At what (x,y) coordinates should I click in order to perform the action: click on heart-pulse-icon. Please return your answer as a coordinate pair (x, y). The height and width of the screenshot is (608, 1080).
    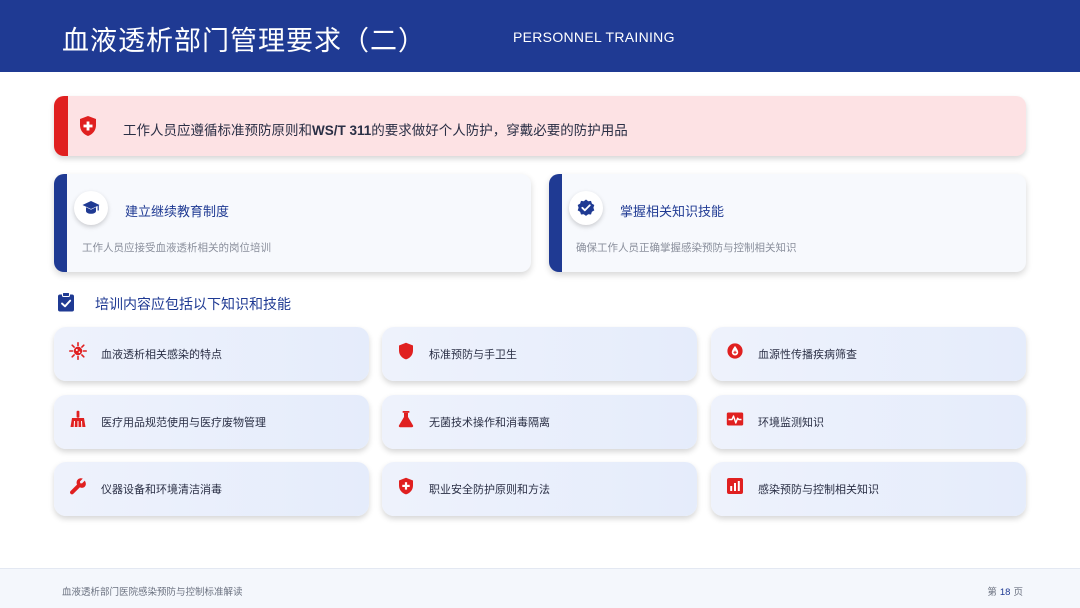
    Looking at the image, I should click on (735, 419).